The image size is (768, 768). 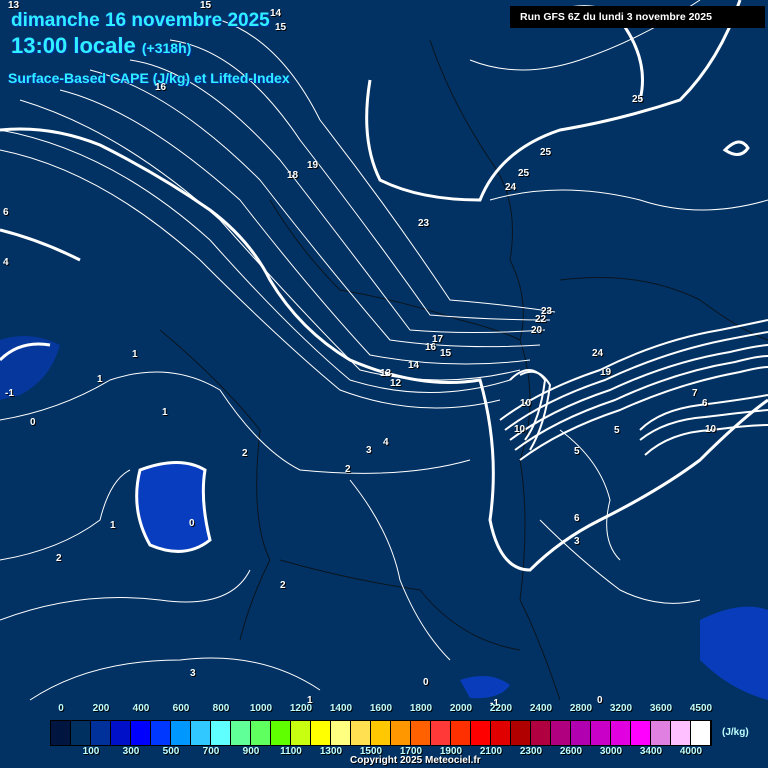 I want to click on contour-label: 18, so click(x=293, y=175).